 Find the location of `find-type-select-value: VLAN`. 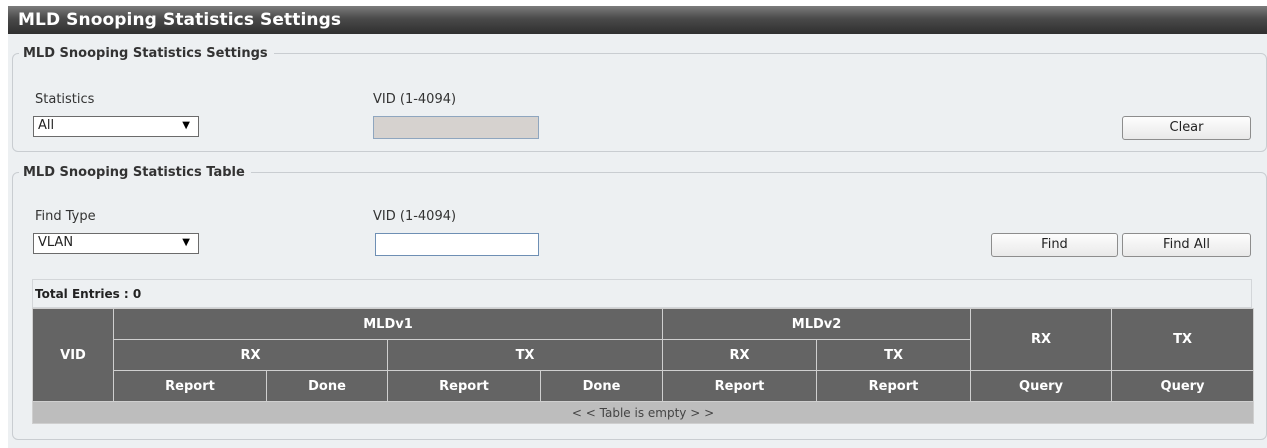

find-type-select-value: VLAN is located at coordinates (56, 242).